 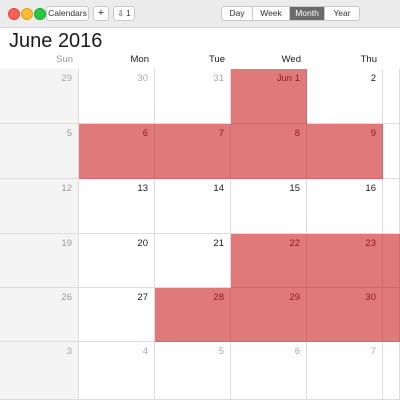 I want to click on day-number: Jun 1, so click(x=288, y=78).